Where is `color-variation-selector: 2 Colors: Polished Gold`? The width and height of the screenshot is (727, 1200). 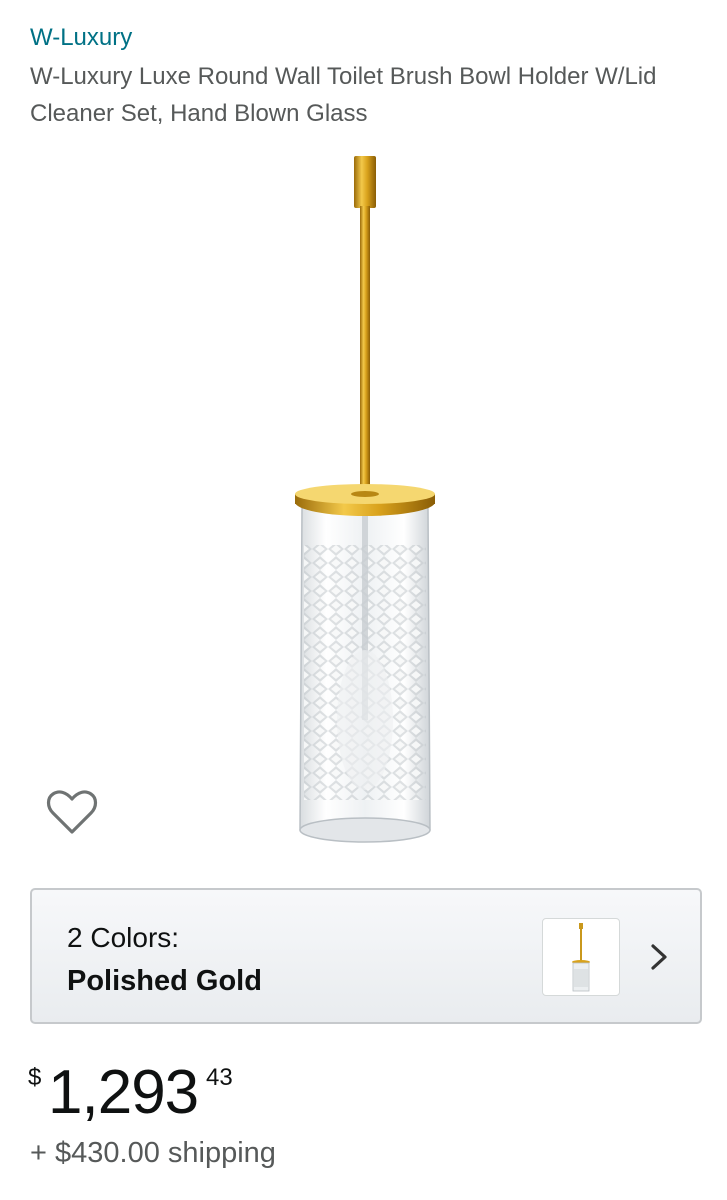 color-variation-selector: 2 Colors: Polished Gold is located at coordinates (366, 956).